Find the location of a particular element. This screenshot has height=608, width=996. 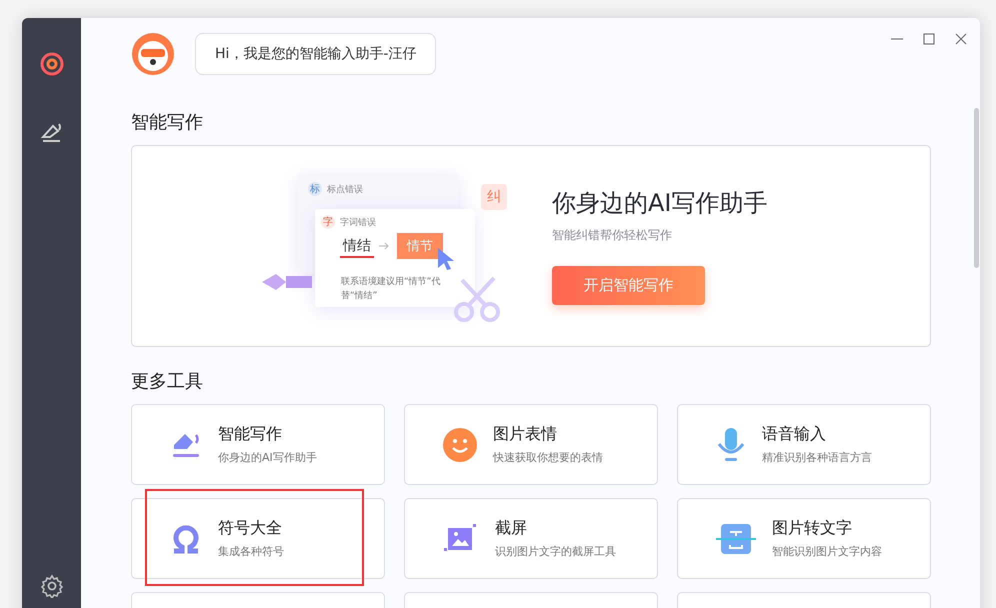

tool-card: 语音输入 精准识别各种语言方言 is located at coordinates (804, 444).